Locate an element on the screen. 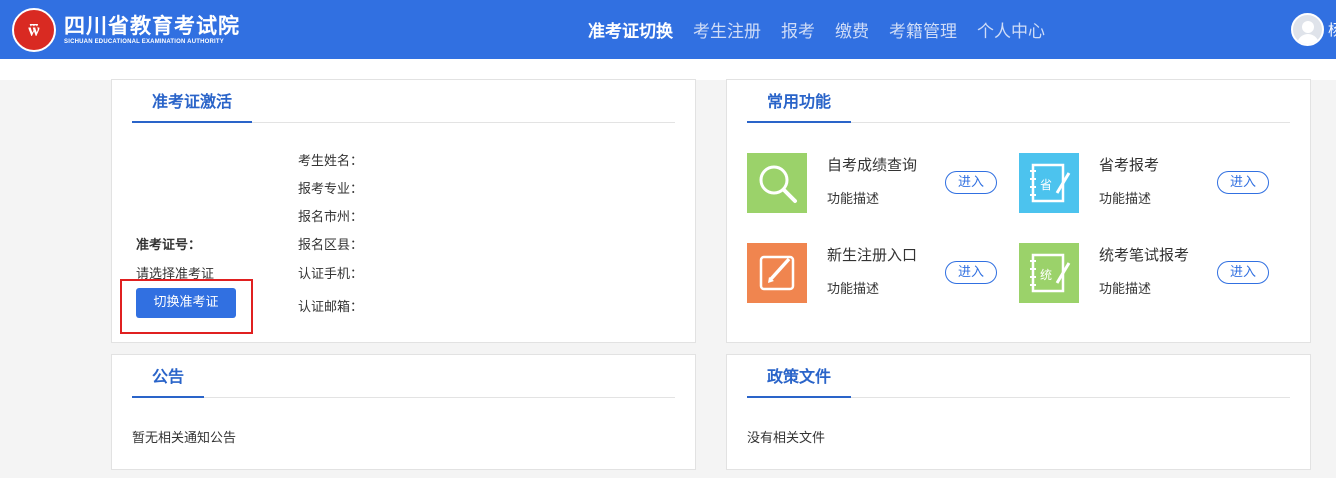 This screenshot has height=478, width=1336. svg-text: 省 is located at coordinates (1046, 185).